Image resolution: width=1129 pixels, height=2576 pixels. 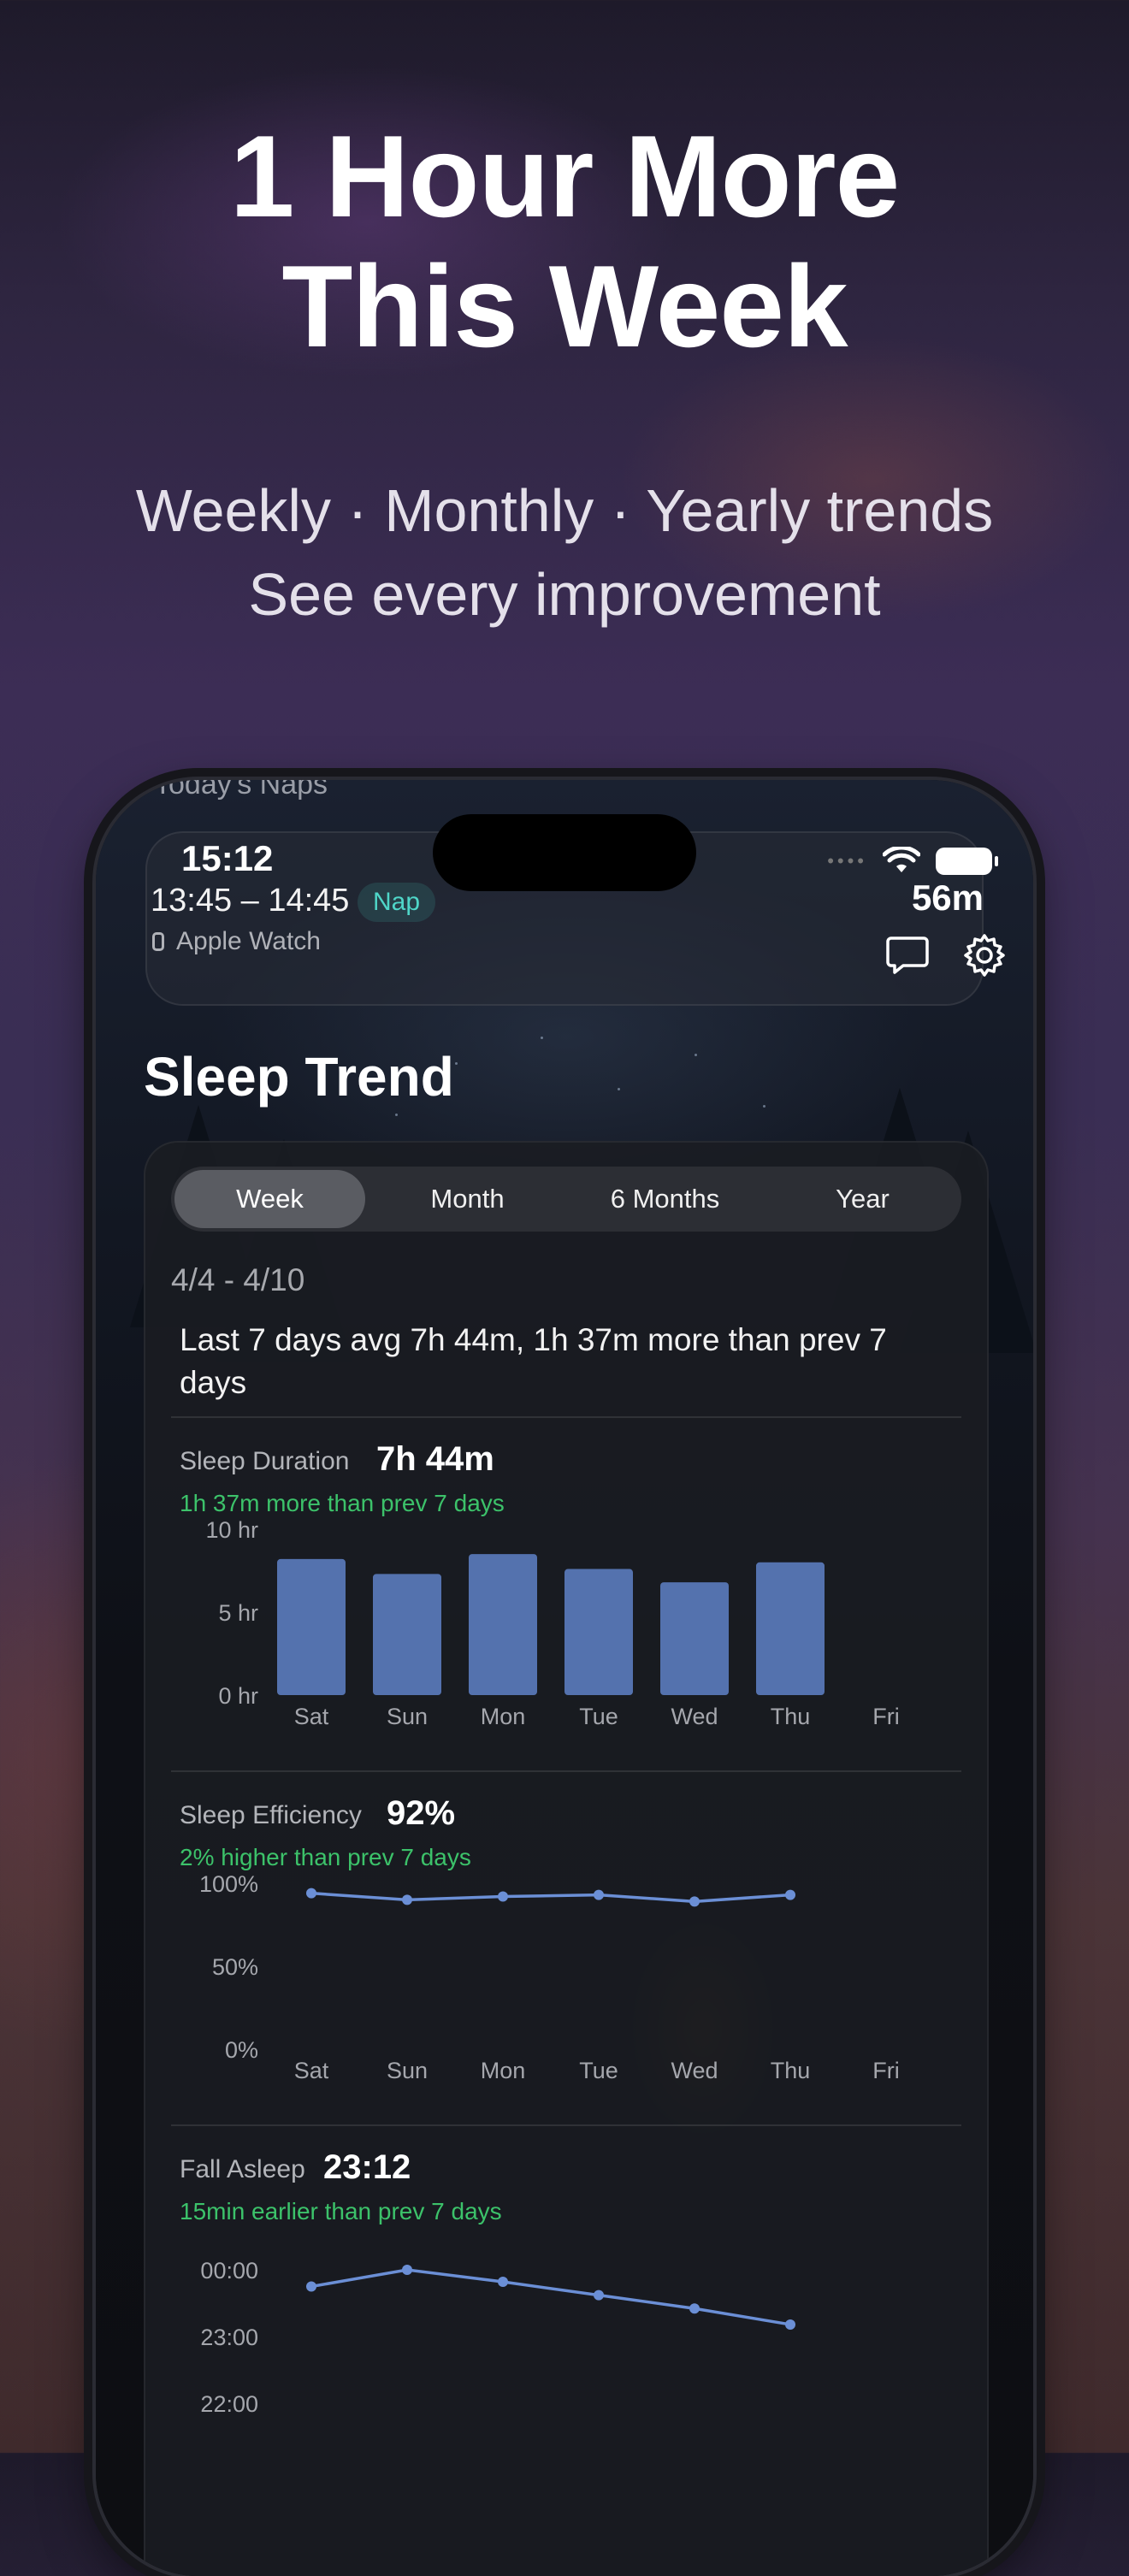 What do you see at coordinates (229, 2404) in the screenshot?
I see `y-tick-label: 22:00` at bounding box center [229, 2404].